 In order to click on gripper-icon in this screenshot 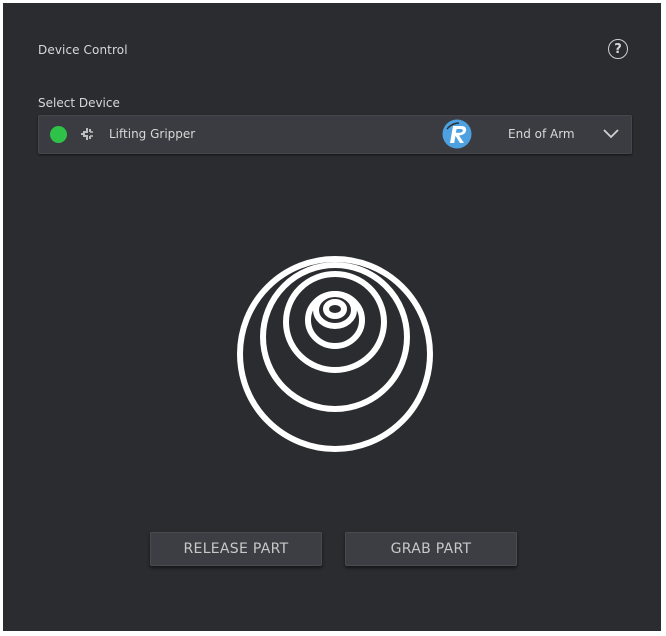, I will do `click(87, 134)`.